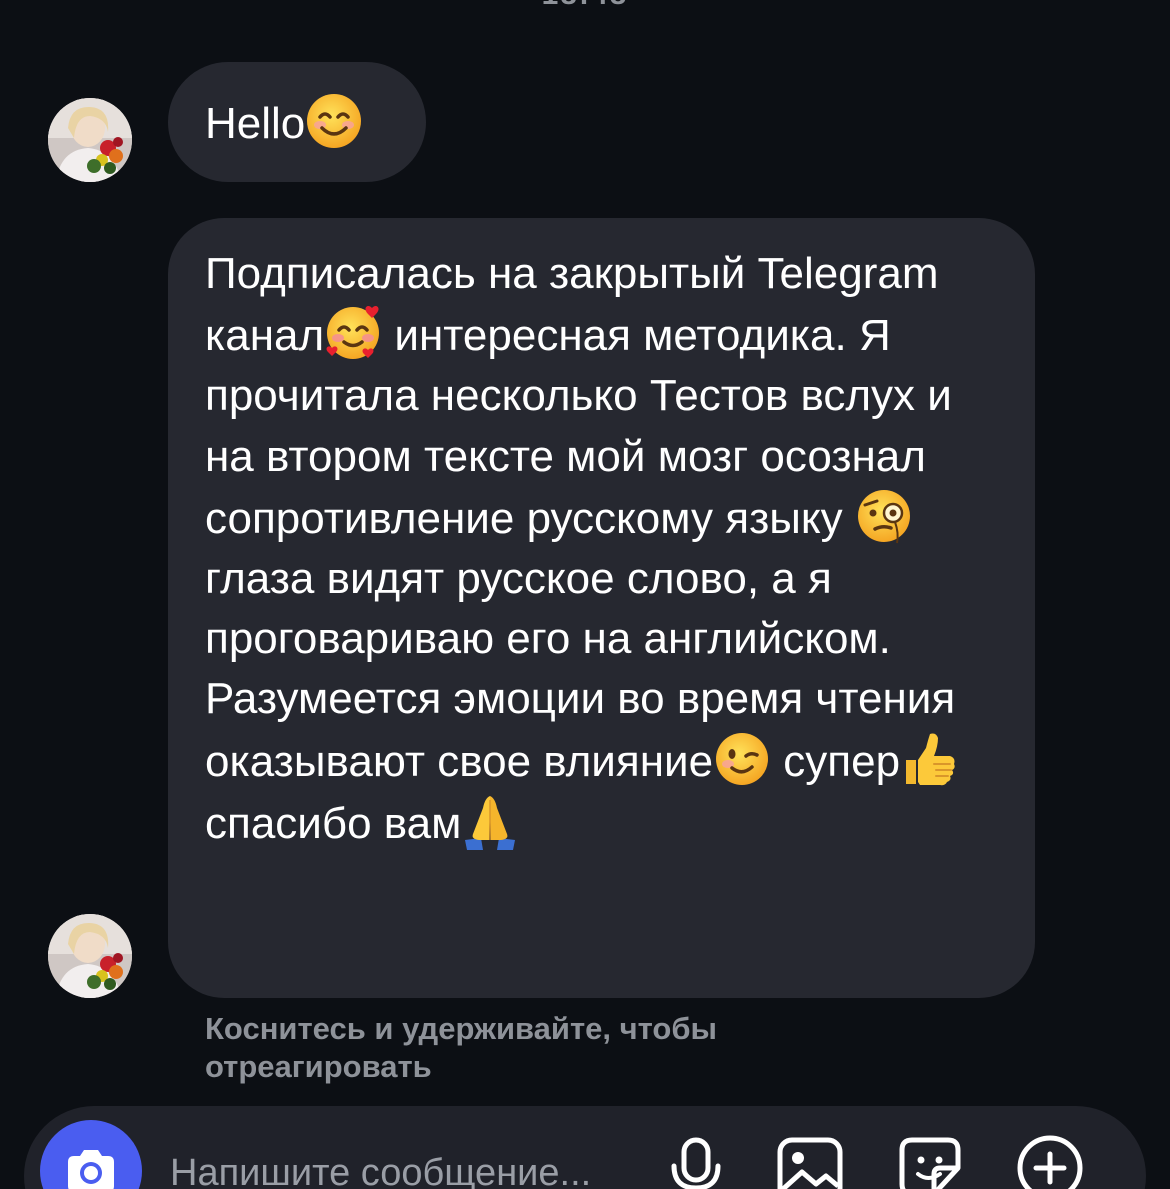  Describe the element at coordinates (696, 1161) in the screenshot. I see `microphone-icon` at that location.